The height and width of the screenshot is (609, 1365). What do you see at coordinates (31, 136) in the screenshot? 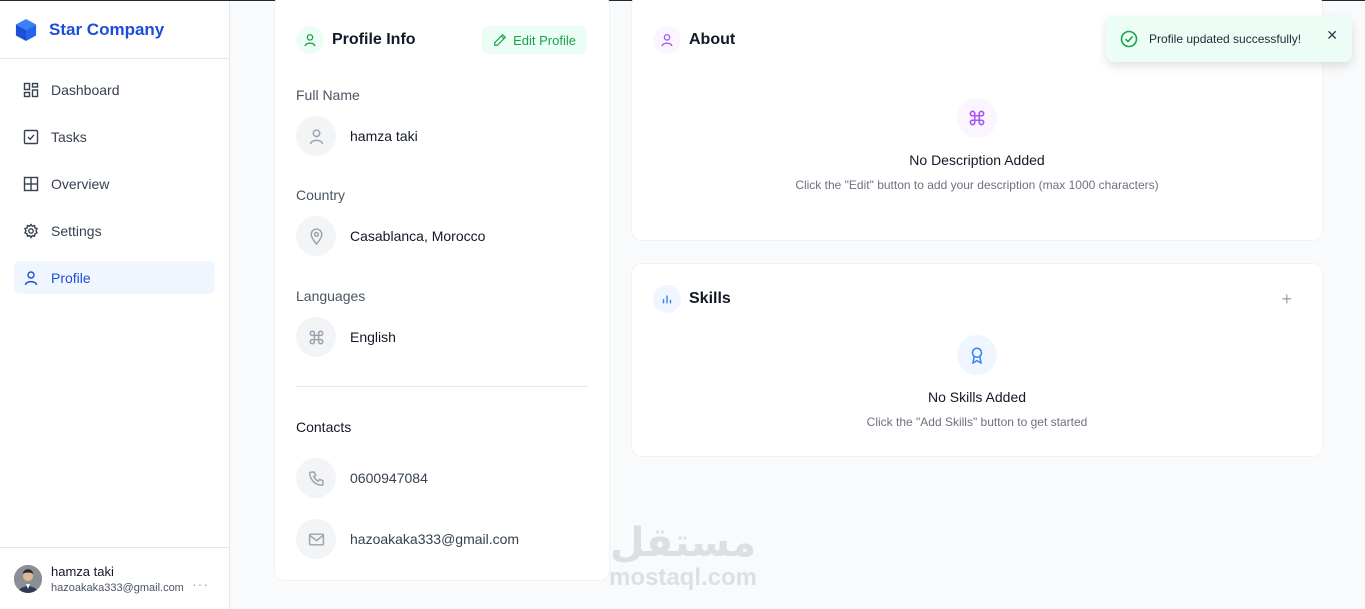
I see `checkbox-icon` at bounding box center [31, 136].